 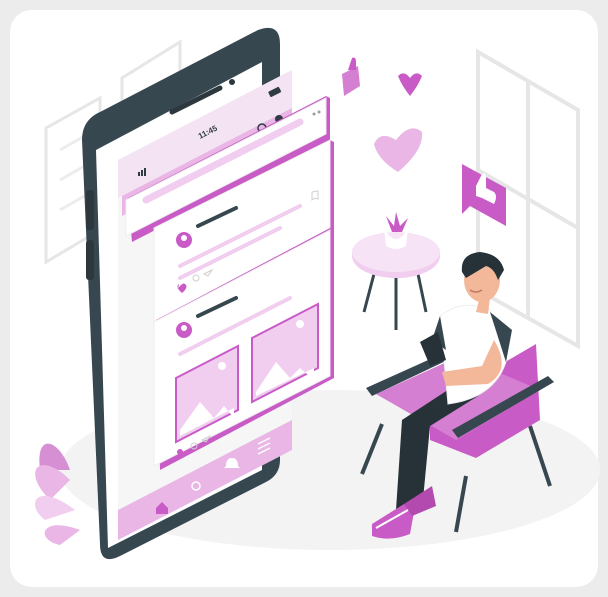 I want to click on like-icon, so click(x=351, y=76).